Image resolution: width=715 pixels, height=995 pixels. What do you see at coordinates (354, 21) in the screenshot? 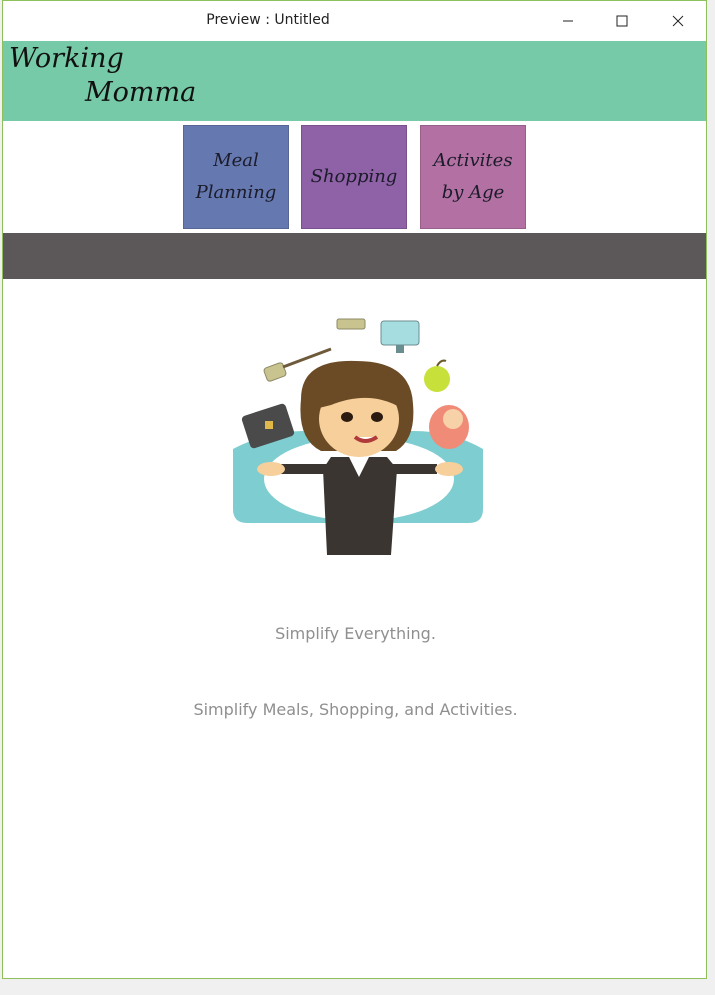
I see `title-bar: Preview : Untitled` at bounding box center [354, 21].